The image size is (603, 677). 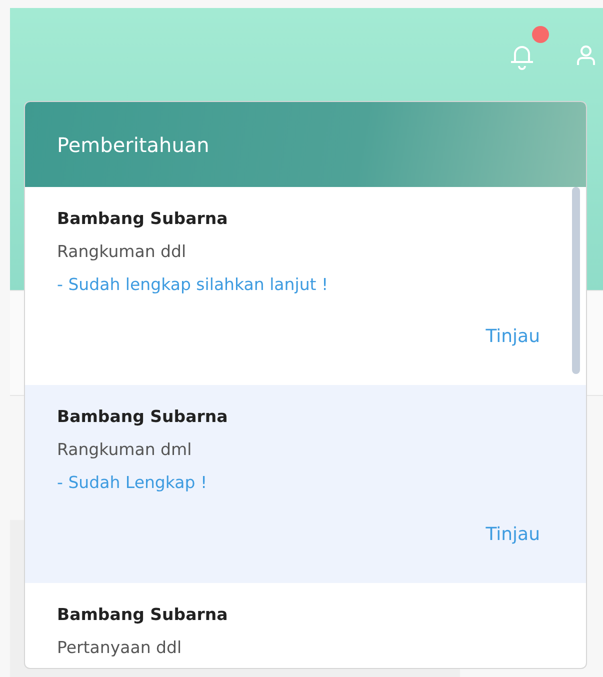 I want to click on user-icon, so click(x=586, y=55).